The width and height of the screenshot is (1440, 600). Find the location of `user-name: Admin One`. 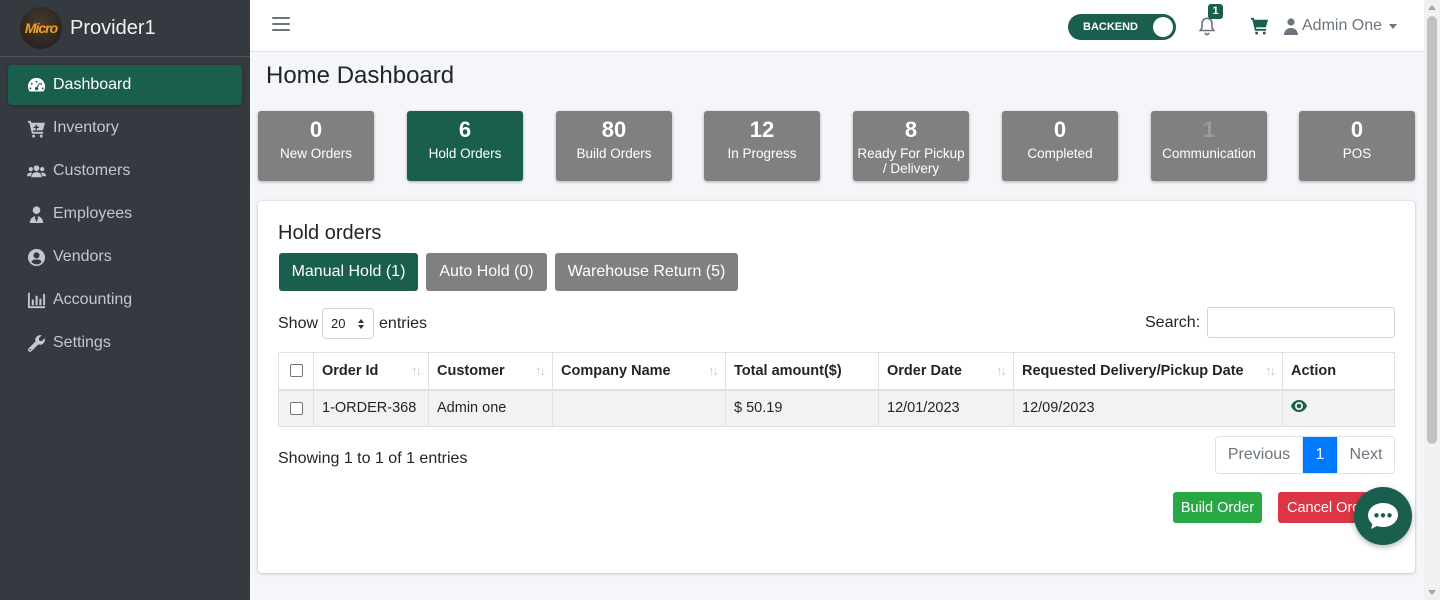

user-name: Admin One is located at coordinates (1342, 25).